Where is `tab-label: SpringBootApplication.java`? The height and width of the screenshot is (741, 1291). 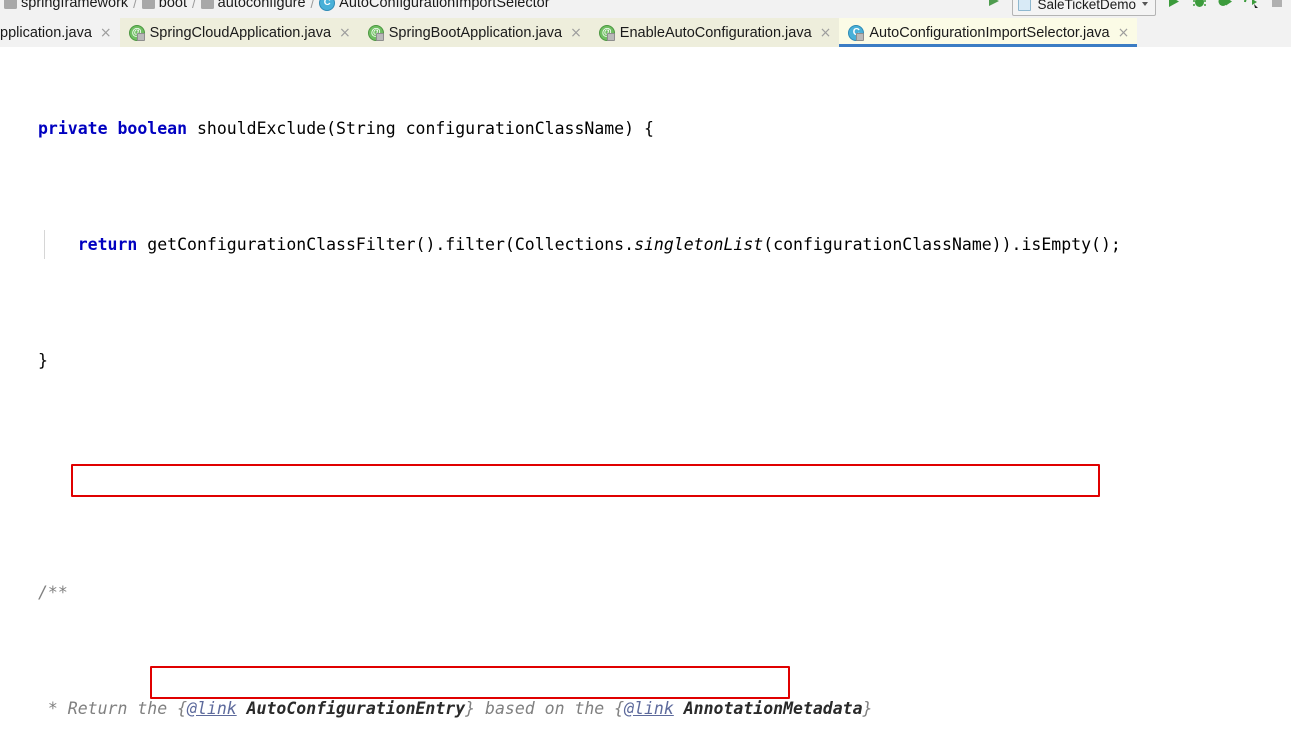 tab-label: SpringBootApplication.java is located at coordinates (475, 32).